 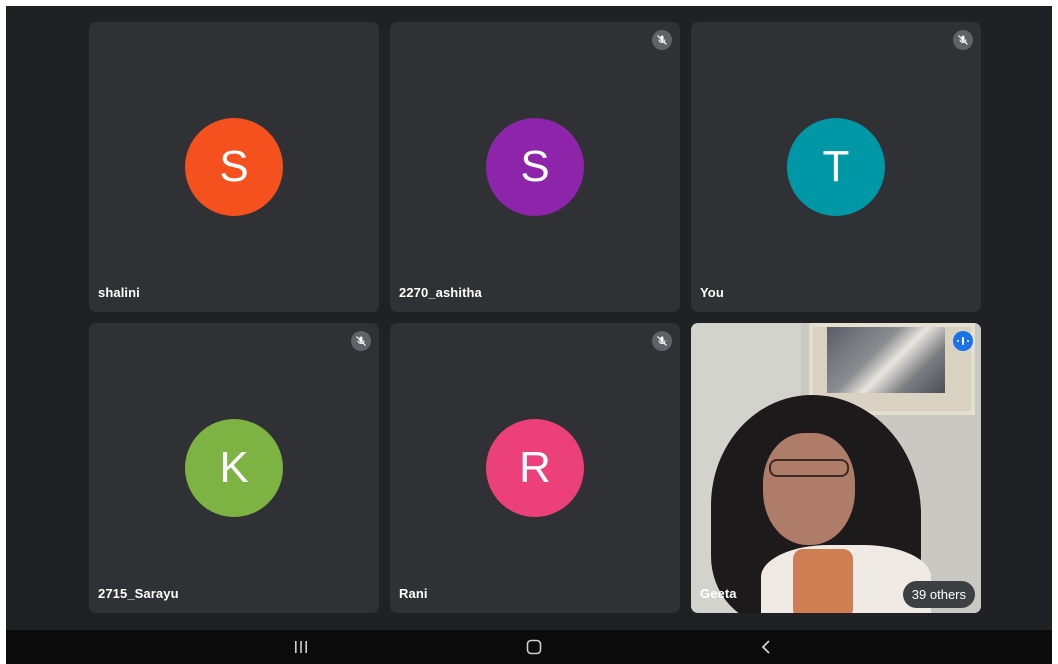 I want to click on participant-video-tile: Geeta 39 others, so click(x=836, y=468).